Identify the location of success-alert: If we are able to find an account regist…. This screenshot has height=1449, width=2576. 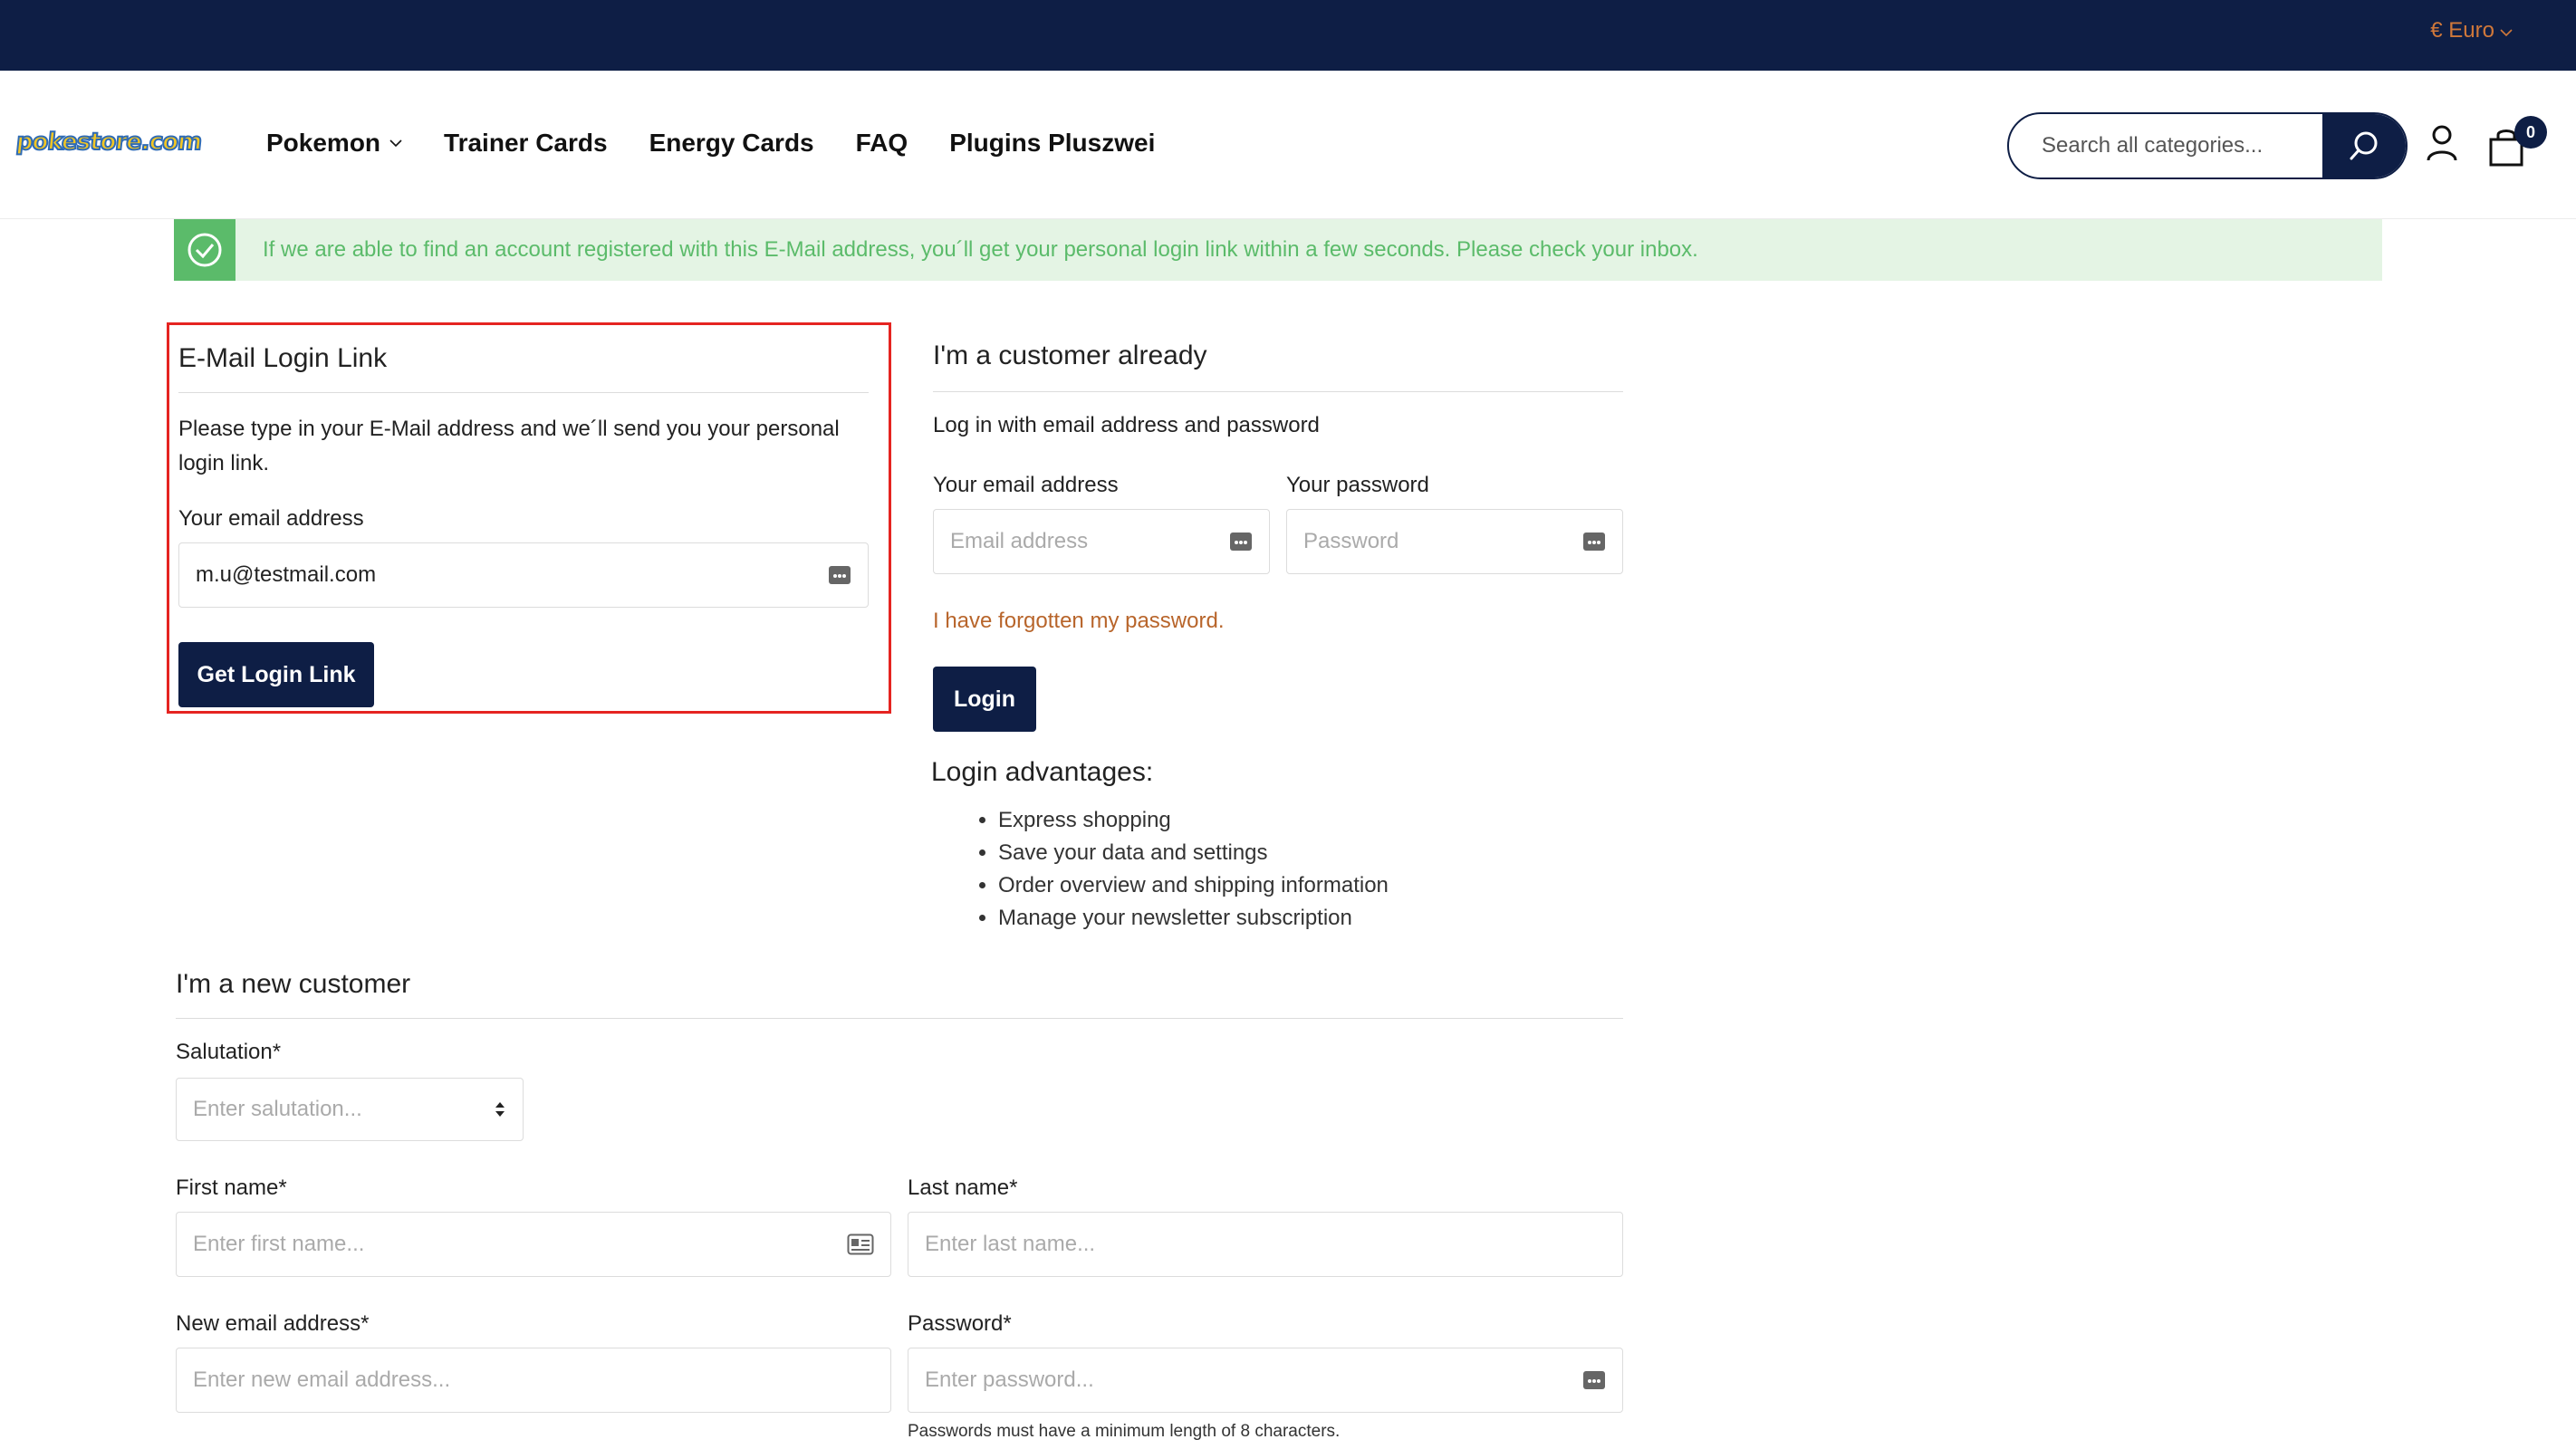
(1278, 250).